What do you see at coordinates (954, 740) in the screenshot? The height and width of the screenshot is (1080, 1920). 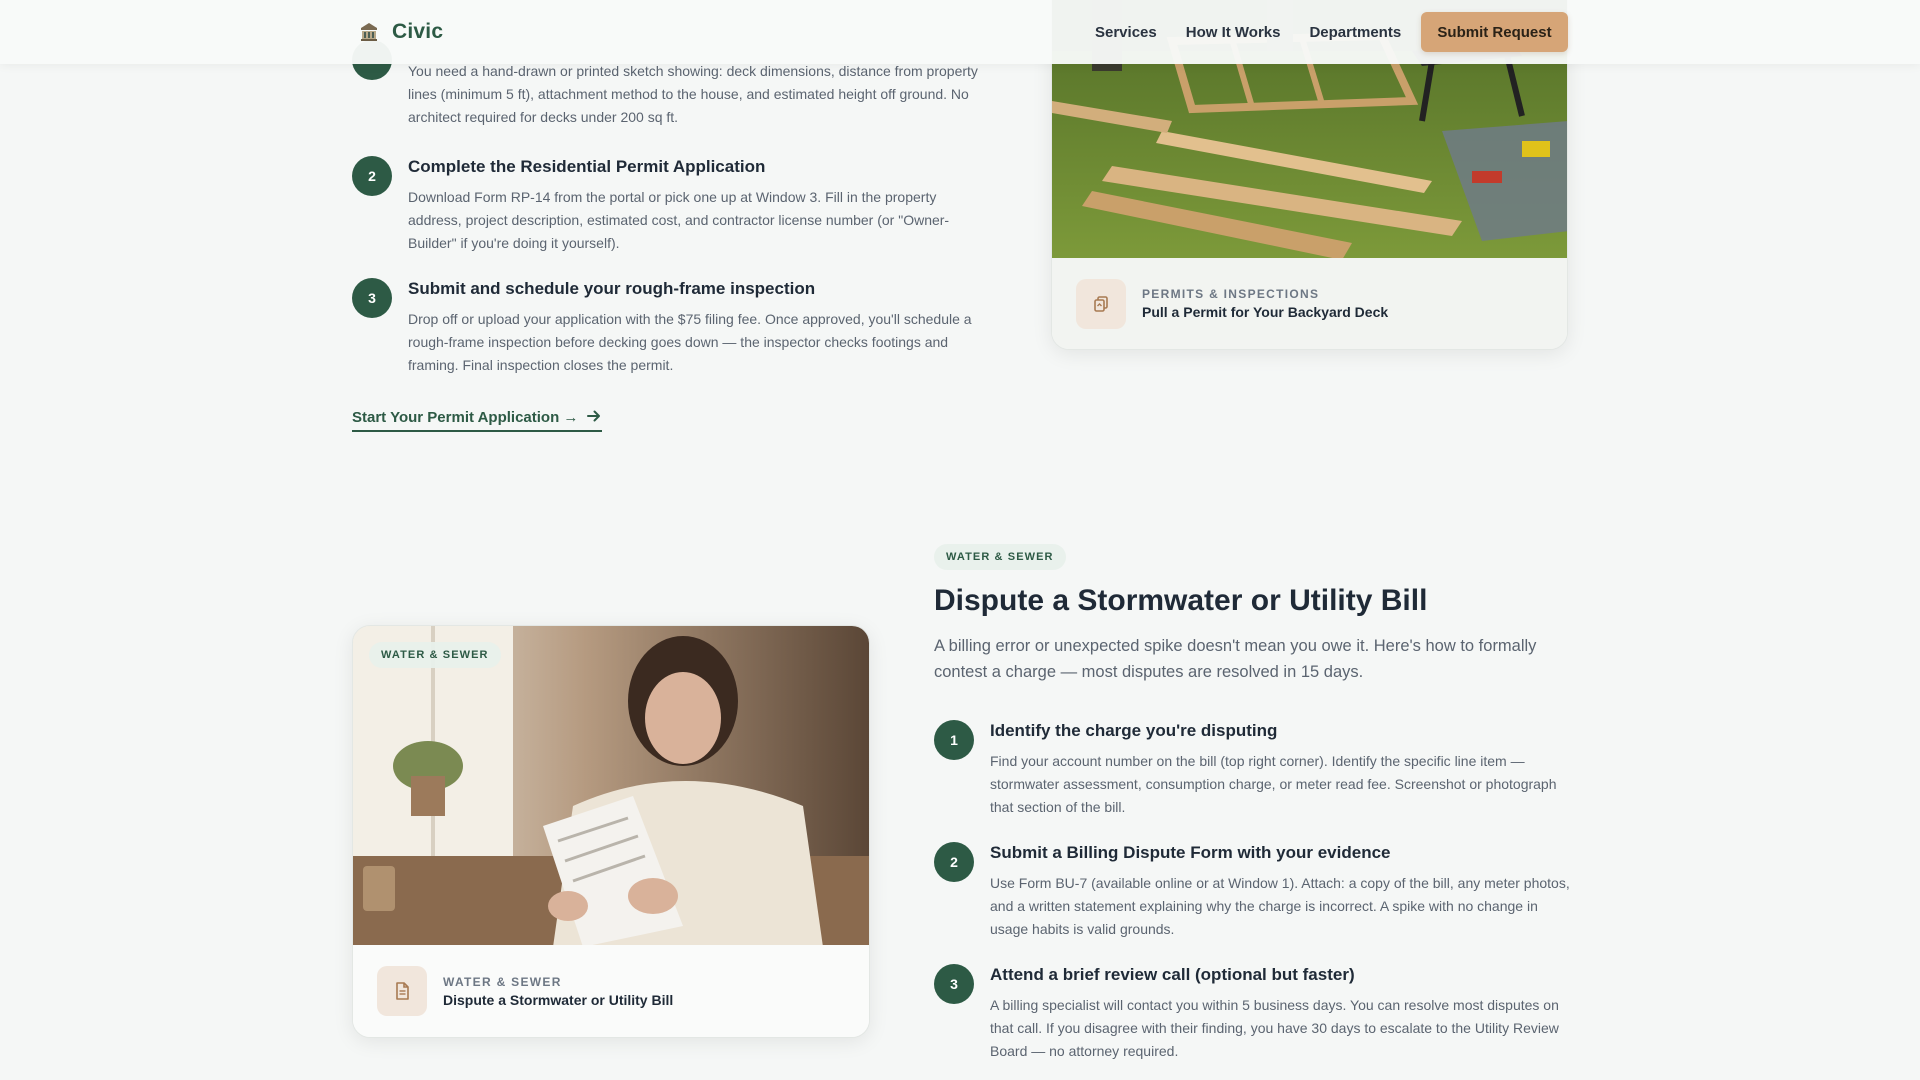 I see `step-number: 1` at bounding box center [954, 740].